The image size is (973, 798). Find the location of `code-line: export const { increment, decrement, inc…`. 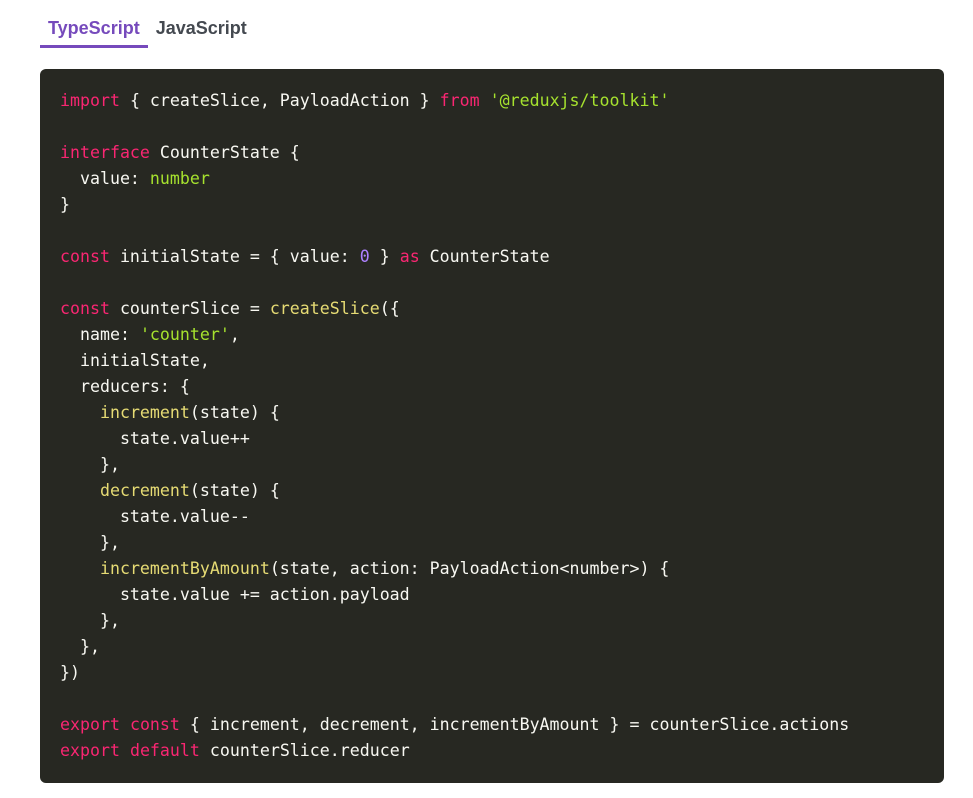

code-line: export const { increment, decrement, inc… is located at coordinates (492, 725).